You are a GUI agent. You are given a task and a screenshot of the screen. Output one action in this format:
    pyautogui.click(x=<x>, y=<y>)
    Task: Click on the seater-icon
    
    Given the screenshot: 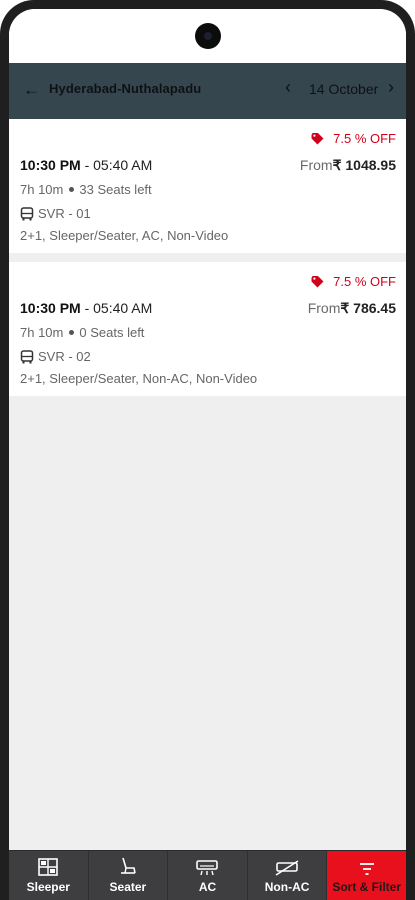 What is the action you would take?
    pyautogui.click(x=128, y=865)
    